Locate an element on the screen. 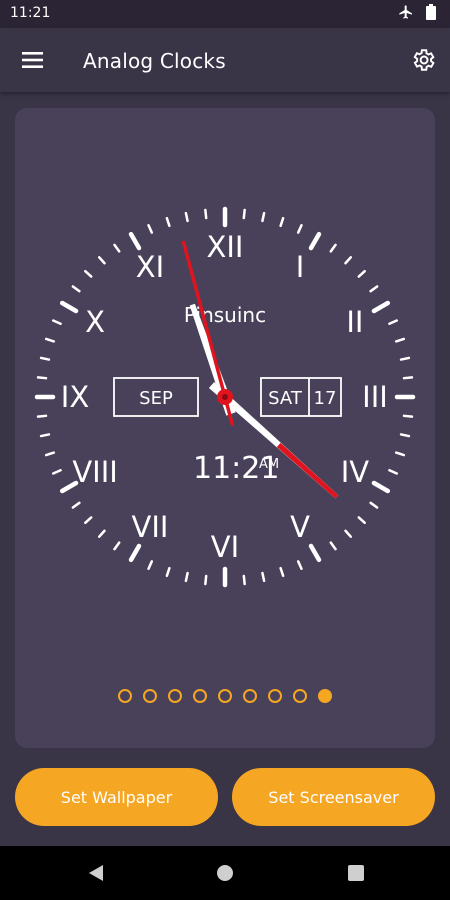 This screenshot has height=900, width=450. numeral-viii: VIII is located at coordinates (95, 472).